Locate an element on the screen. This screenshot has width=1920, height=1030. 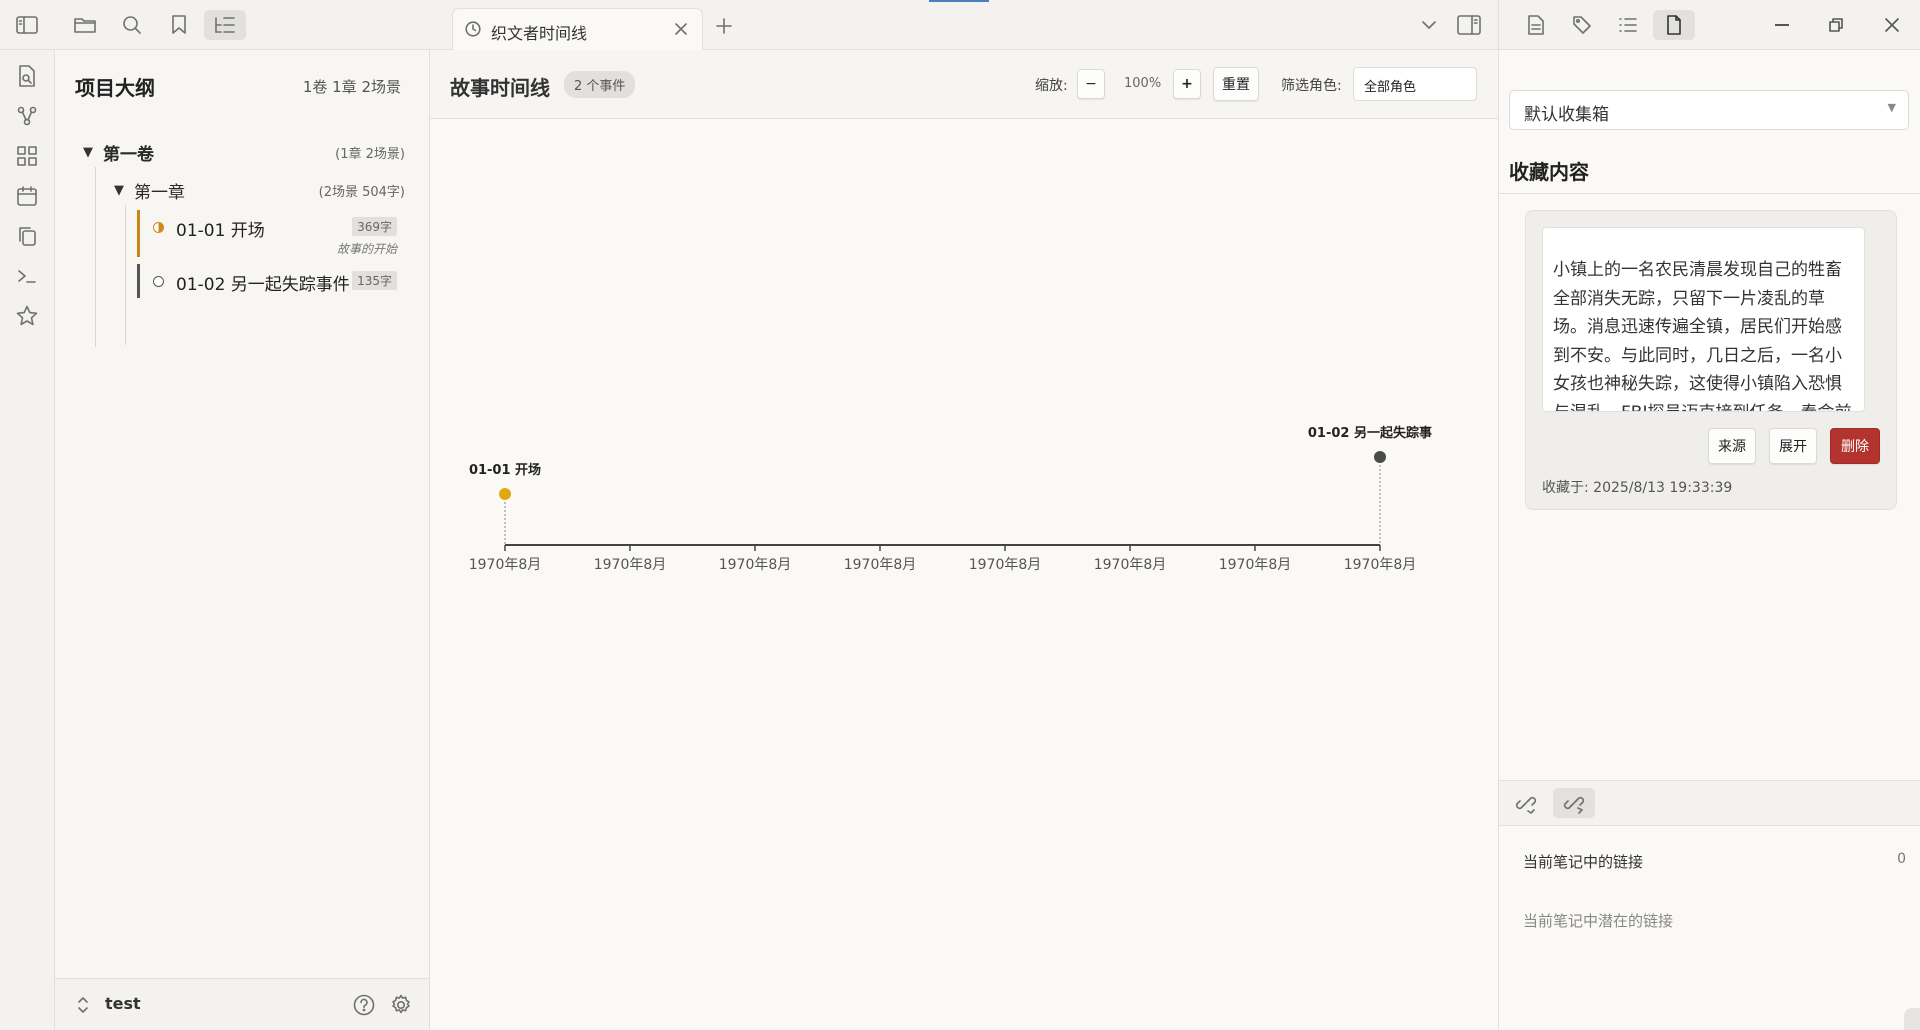
file-properties-icon is located at coordinates (1536, 25).